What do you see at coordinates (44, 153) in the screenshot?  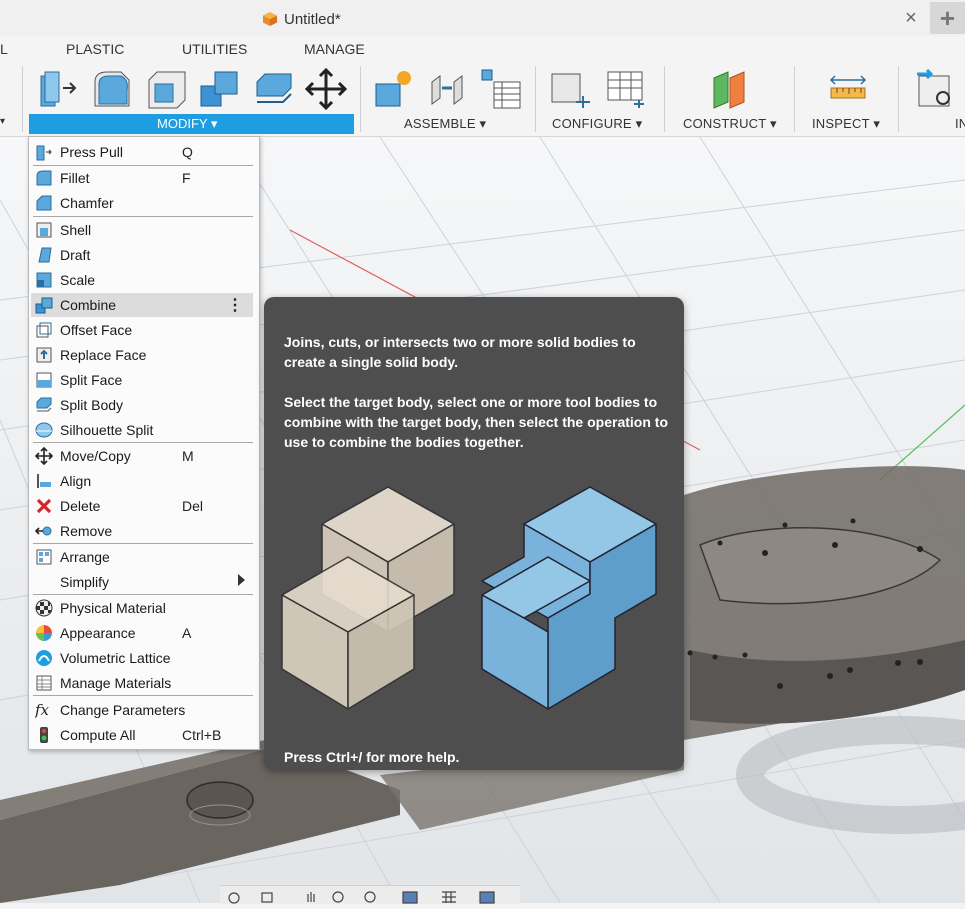 I see `press-pull-icon` at bounding box center [44, 153].